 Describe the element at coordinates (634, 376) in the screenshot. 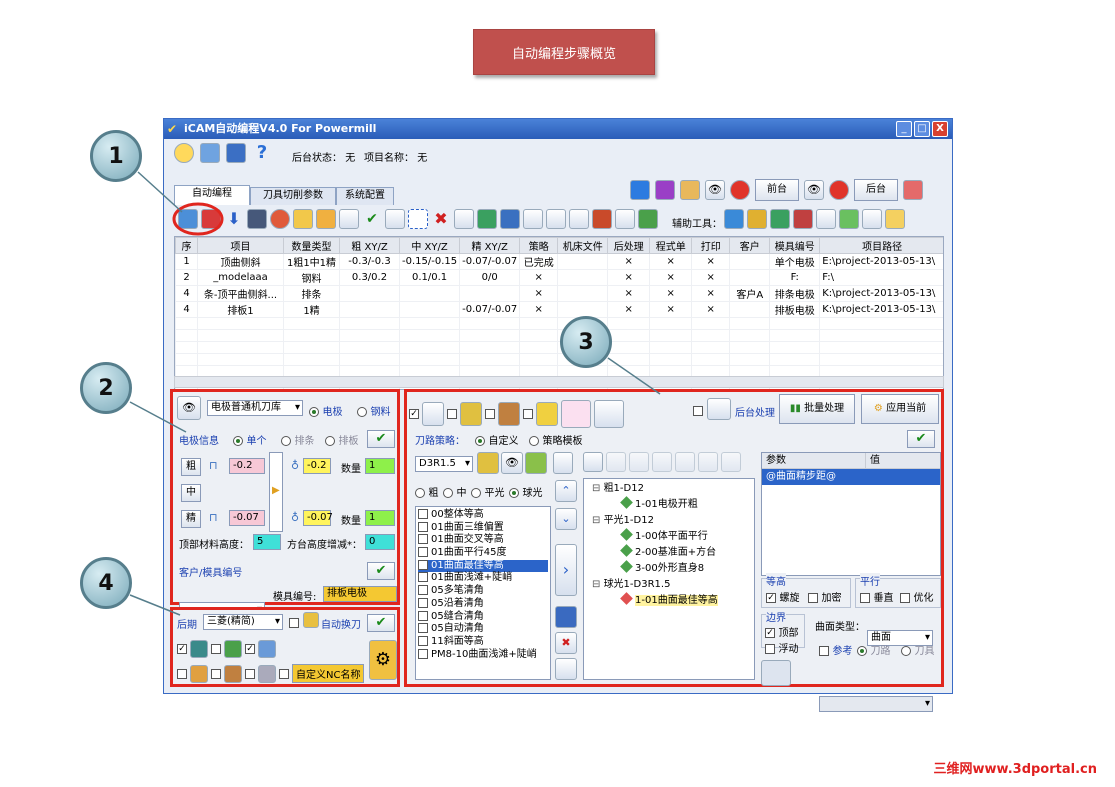

I see `callout-3-line` at that location.